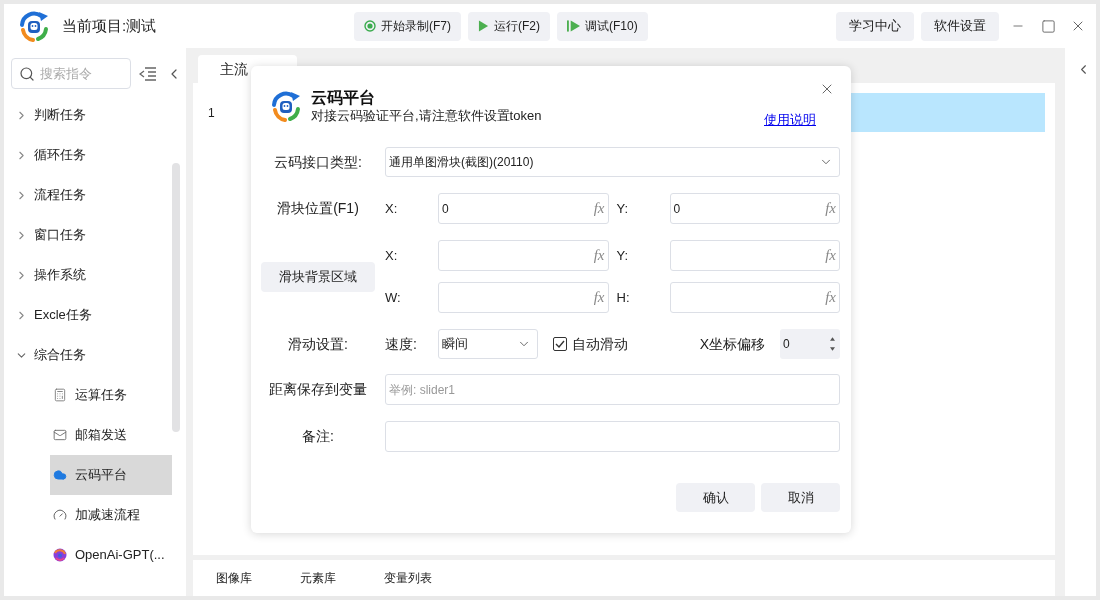 The height and width of the screenshot is (600, 1100). Describe the element at coordinates (318, 344) in the screenshot. I see `field-label: 滑动设置:` at that location.